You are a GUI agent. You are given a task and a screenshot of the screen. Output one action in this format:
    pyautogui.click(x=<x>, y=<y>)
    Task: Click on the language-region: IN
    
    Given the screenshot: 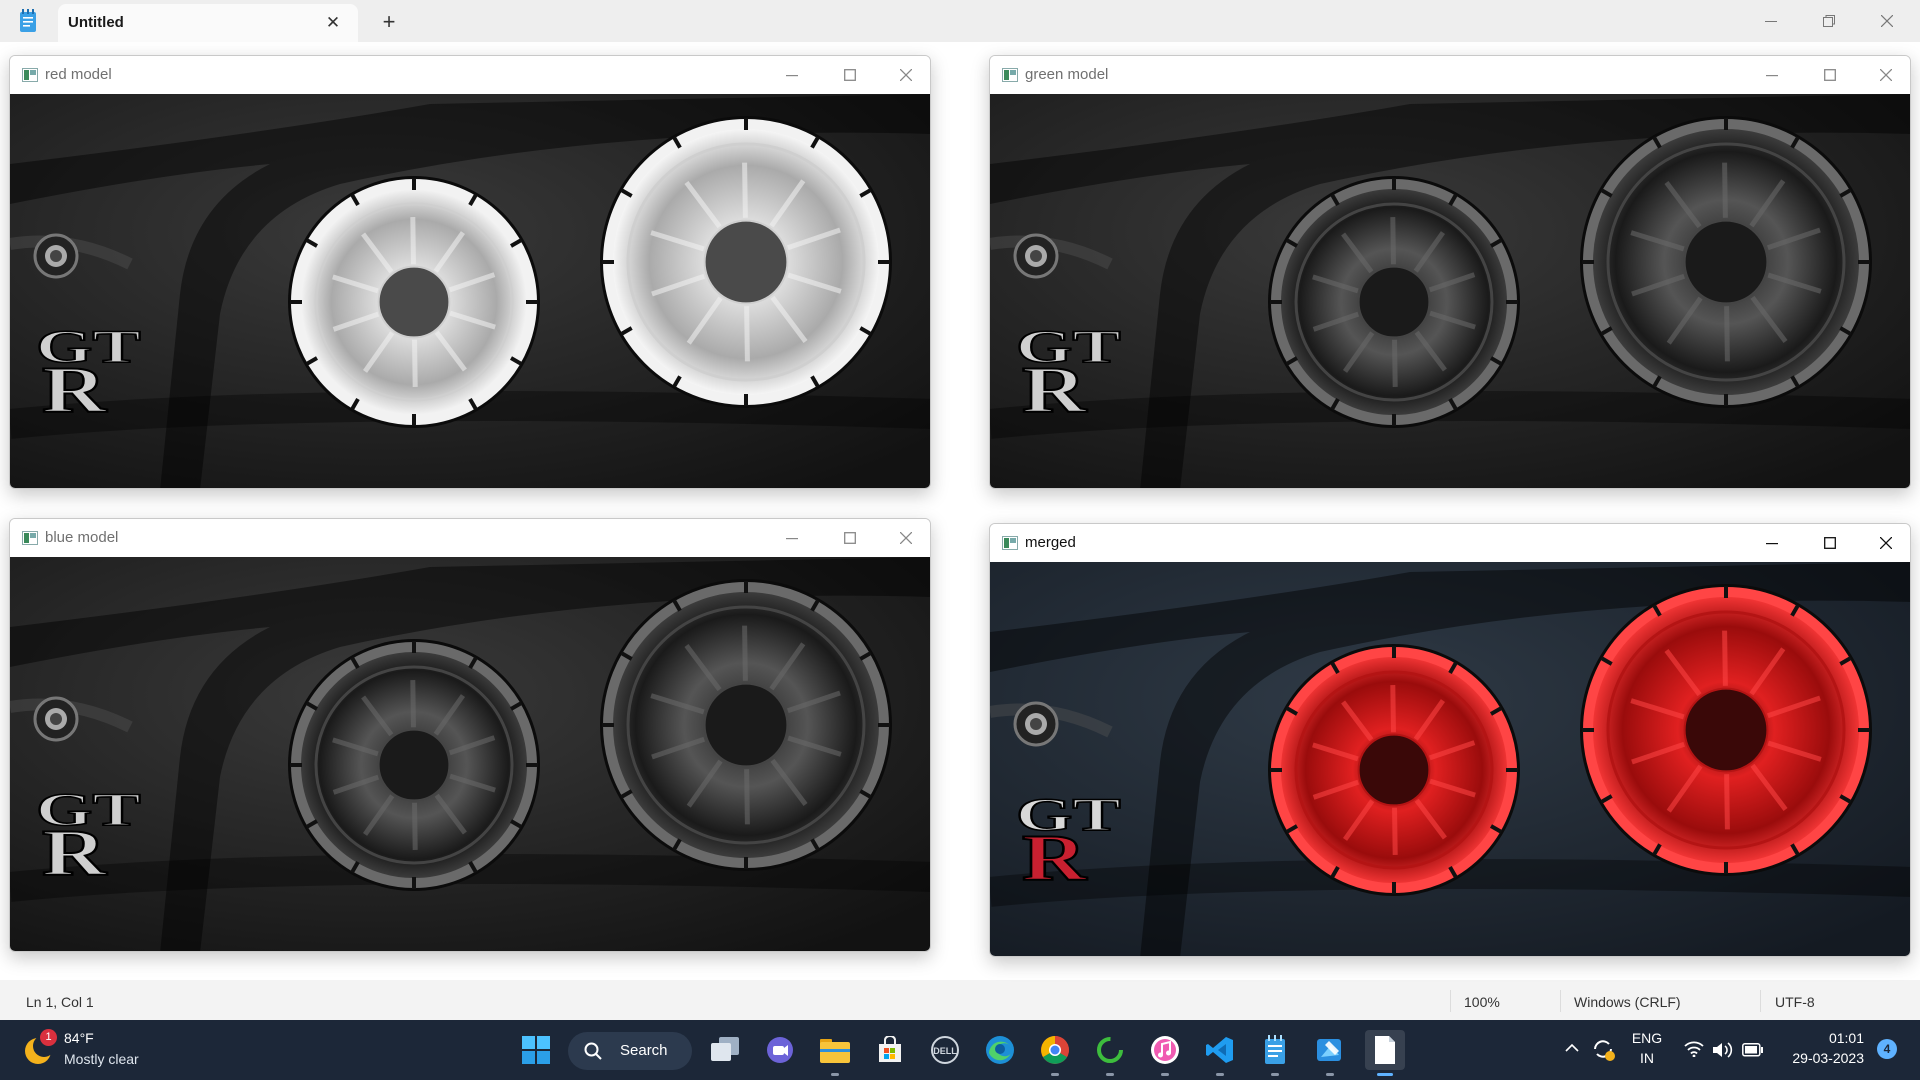 What is the action you would take?
    pyautogui.click(x=1647, y=1058)
    